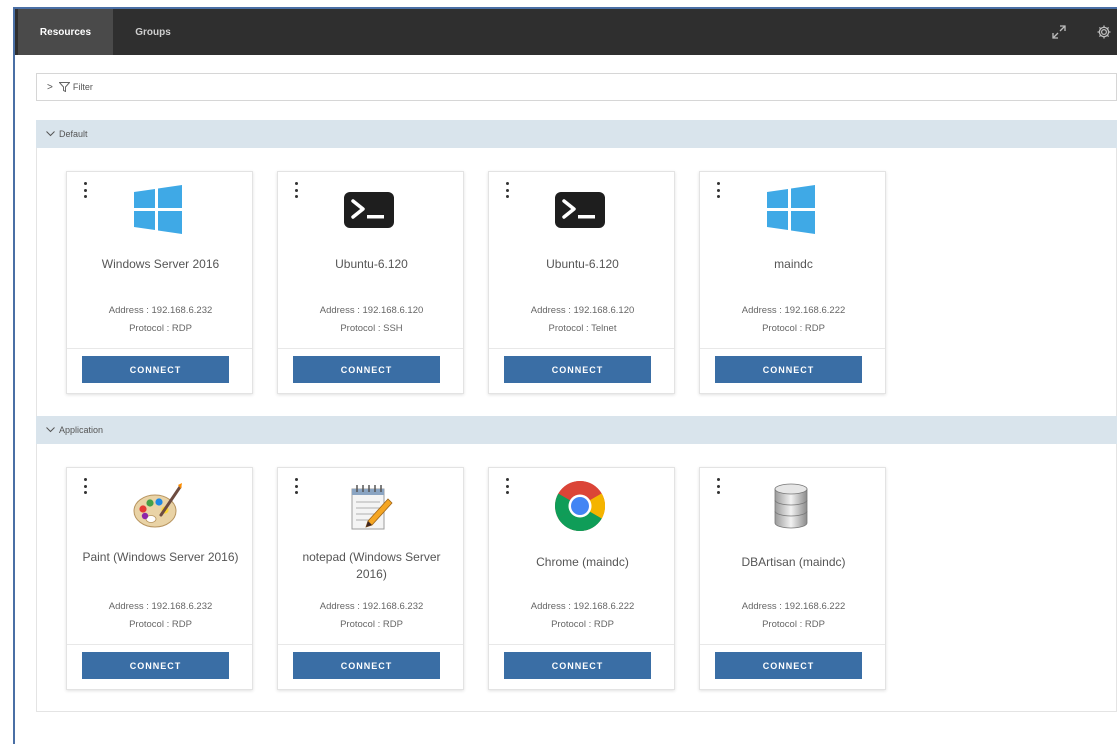  What do you see at coordinates (576, 87) in the screenshot?
I see `filter-bar: > Filter` at bounding box center [576, 87].